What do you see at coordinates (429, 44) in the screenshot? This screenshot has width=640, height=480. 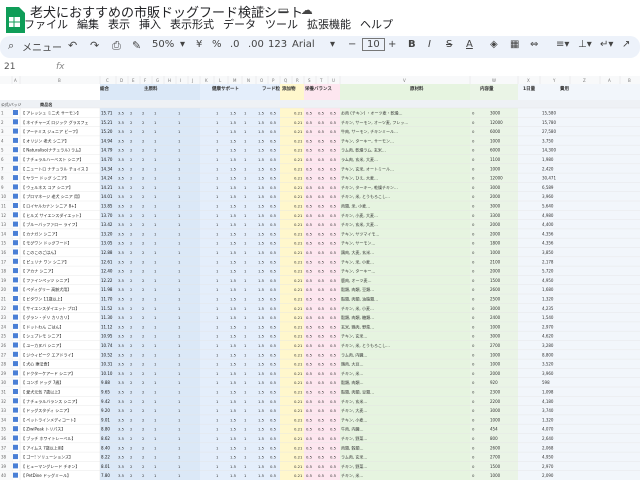 I see `italic-icon: I` at bounding box center [429, 44].